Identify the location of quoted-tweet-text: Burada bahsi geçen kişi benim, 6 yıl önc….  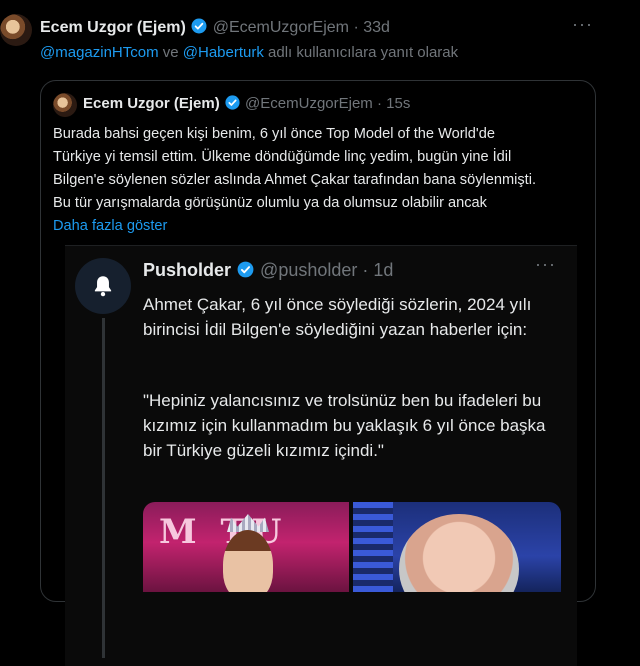
(318, 180).